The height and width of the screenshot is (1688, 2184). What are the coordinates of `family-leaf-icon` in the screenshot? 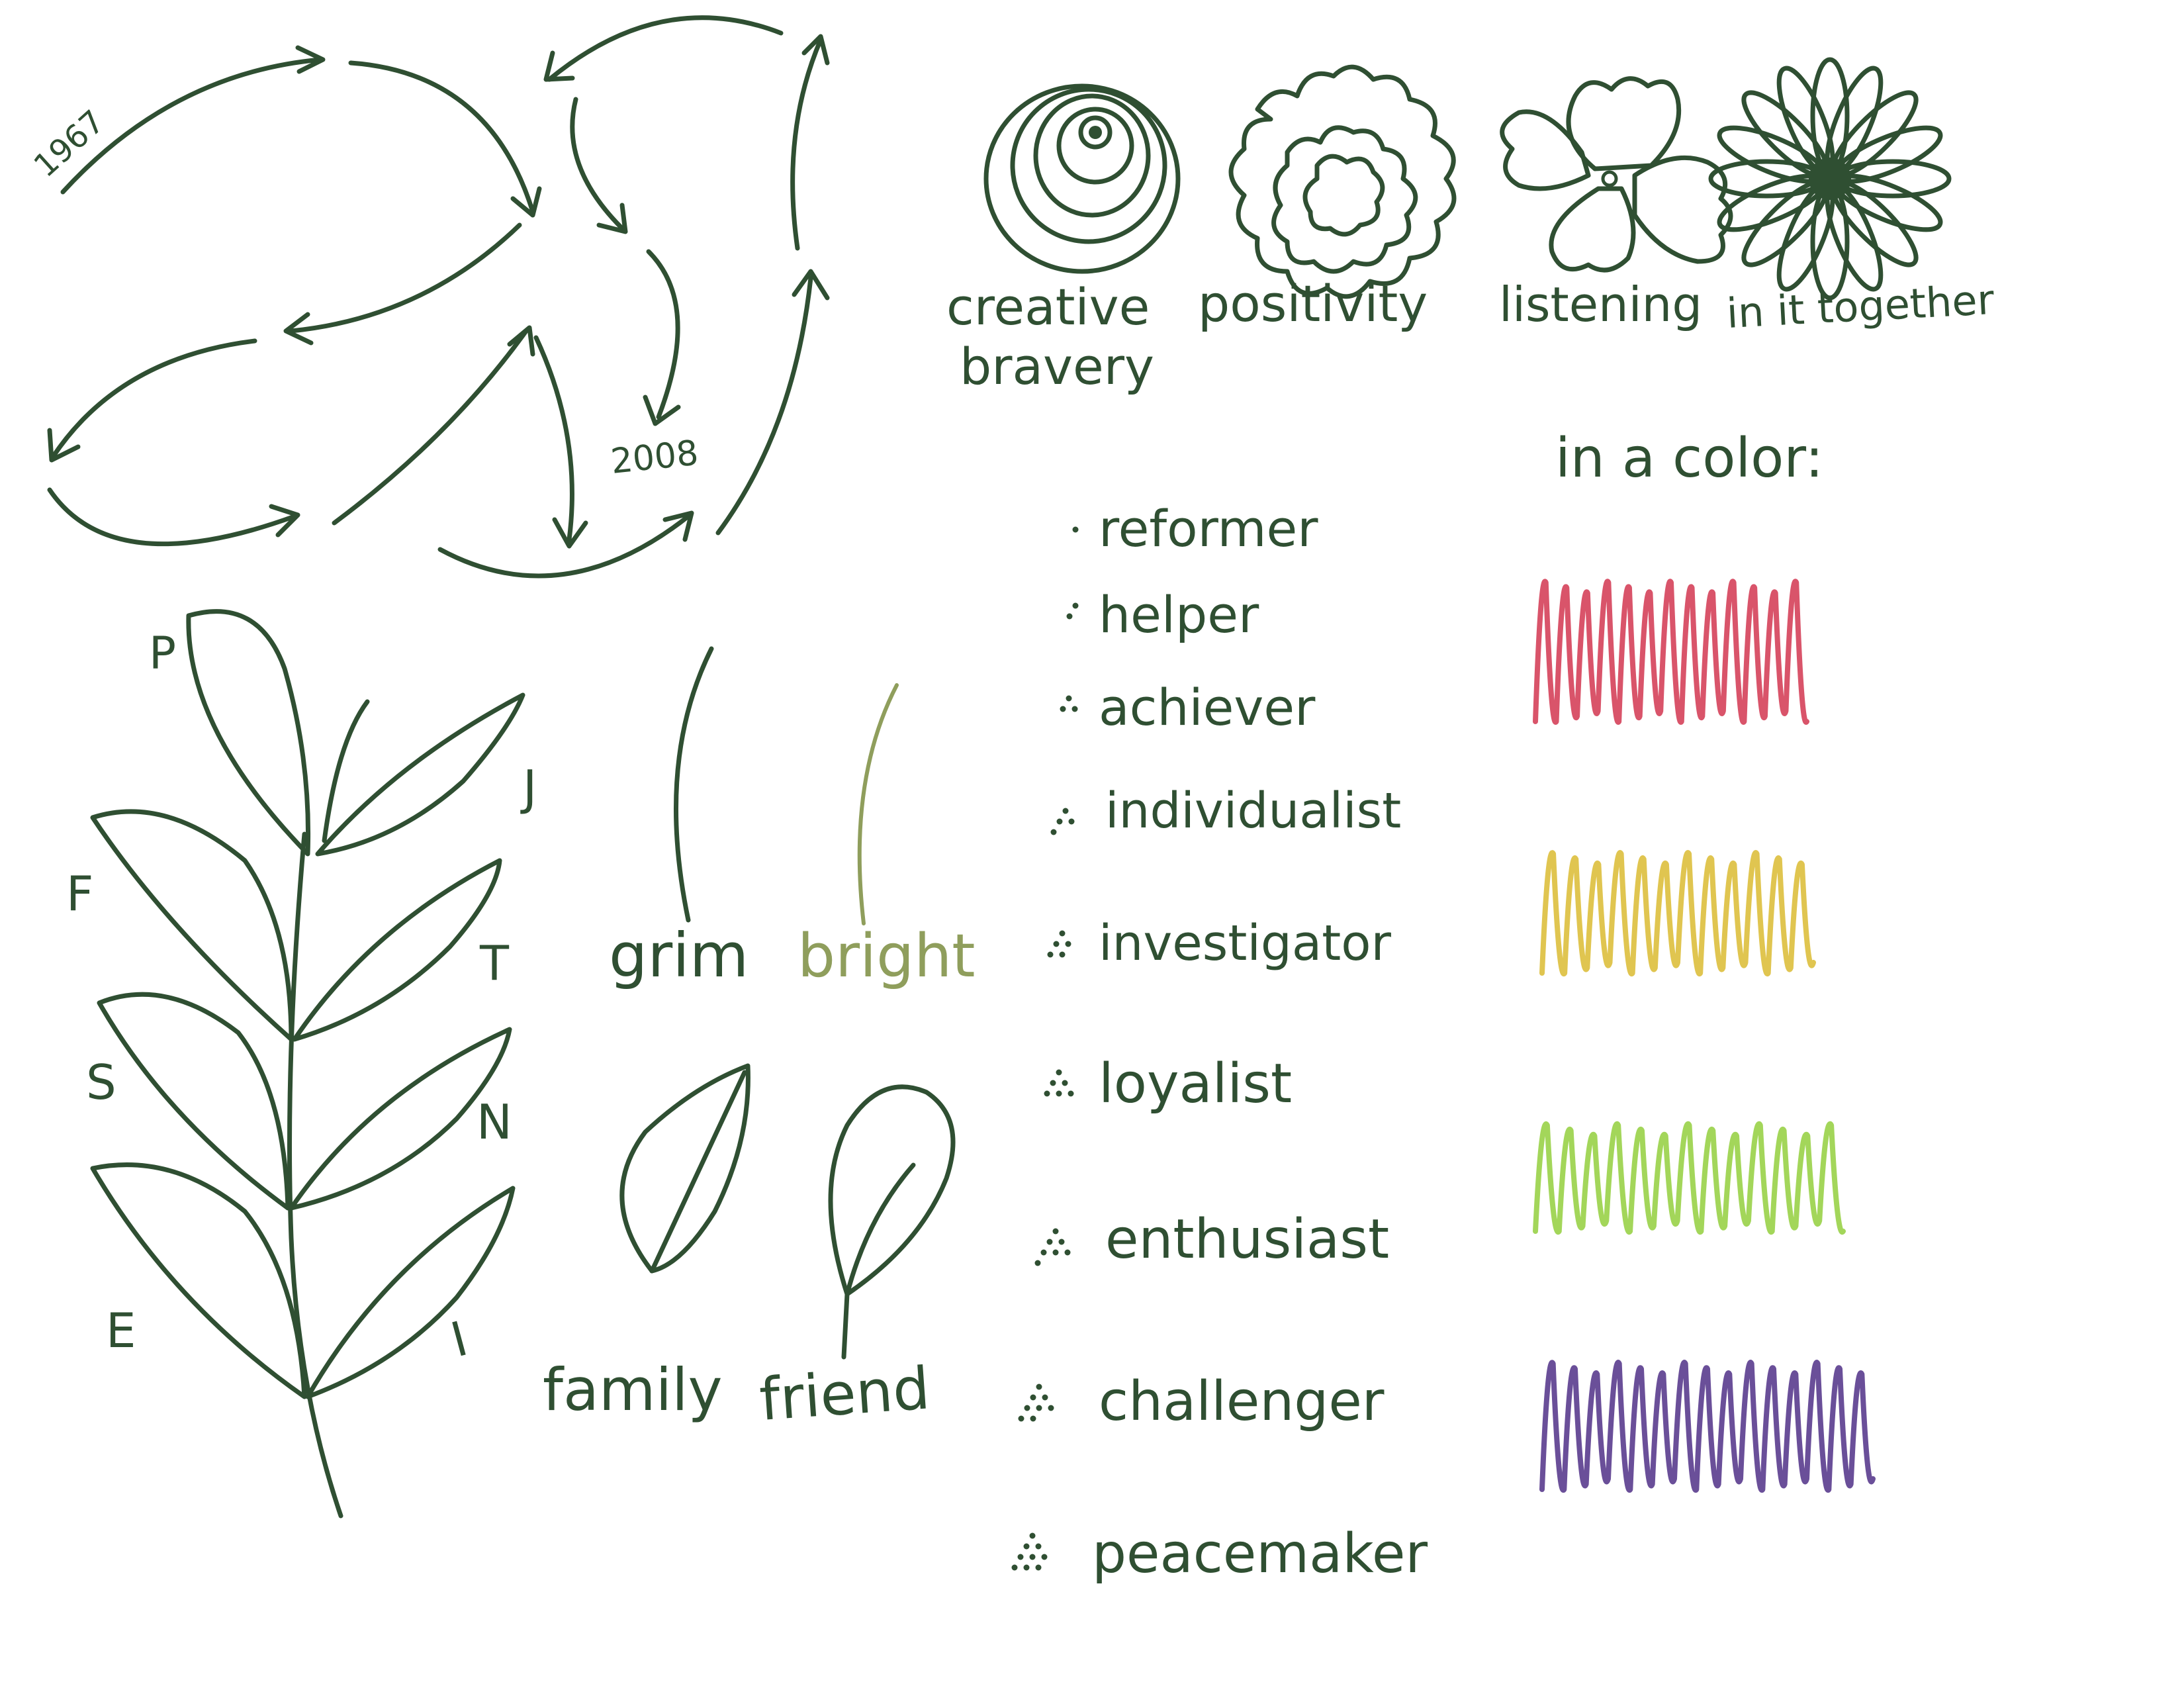 It's located at (685, 1168).